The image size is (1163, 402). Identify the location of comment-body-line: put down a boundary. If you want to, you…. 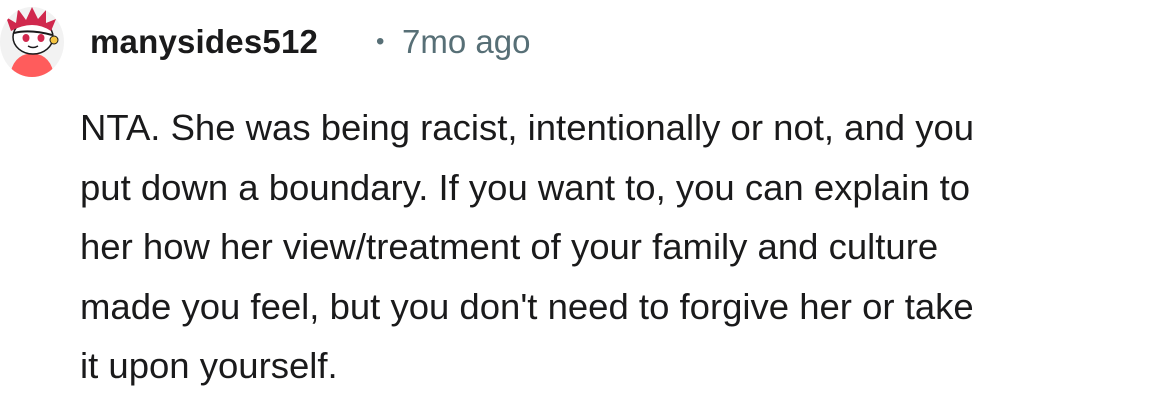
(525, 187).